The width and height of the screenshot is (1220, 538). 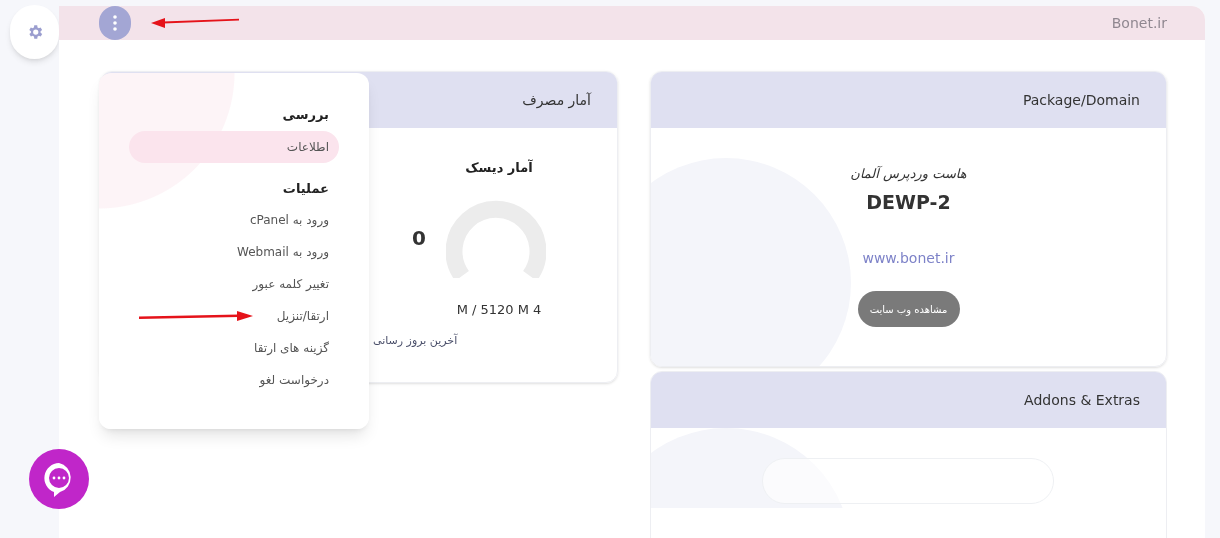 I want to click on disk-reading: M / 5120 M 4, so click(x=499, y=309).